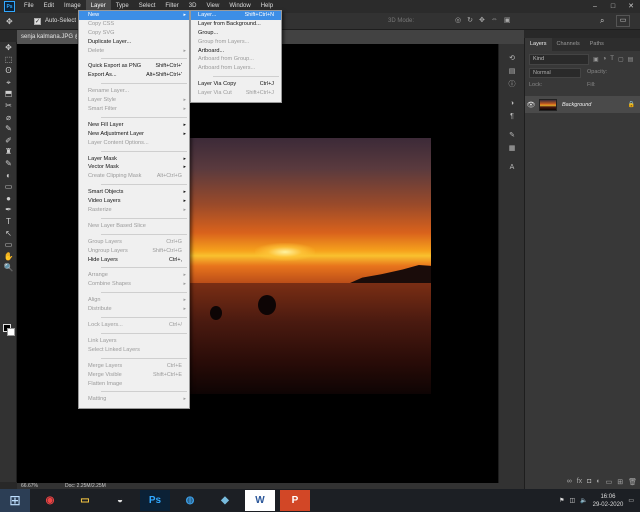 The image size is (640, 512). I want to click on file-explorer-icon: ▭, so click(85, 500).